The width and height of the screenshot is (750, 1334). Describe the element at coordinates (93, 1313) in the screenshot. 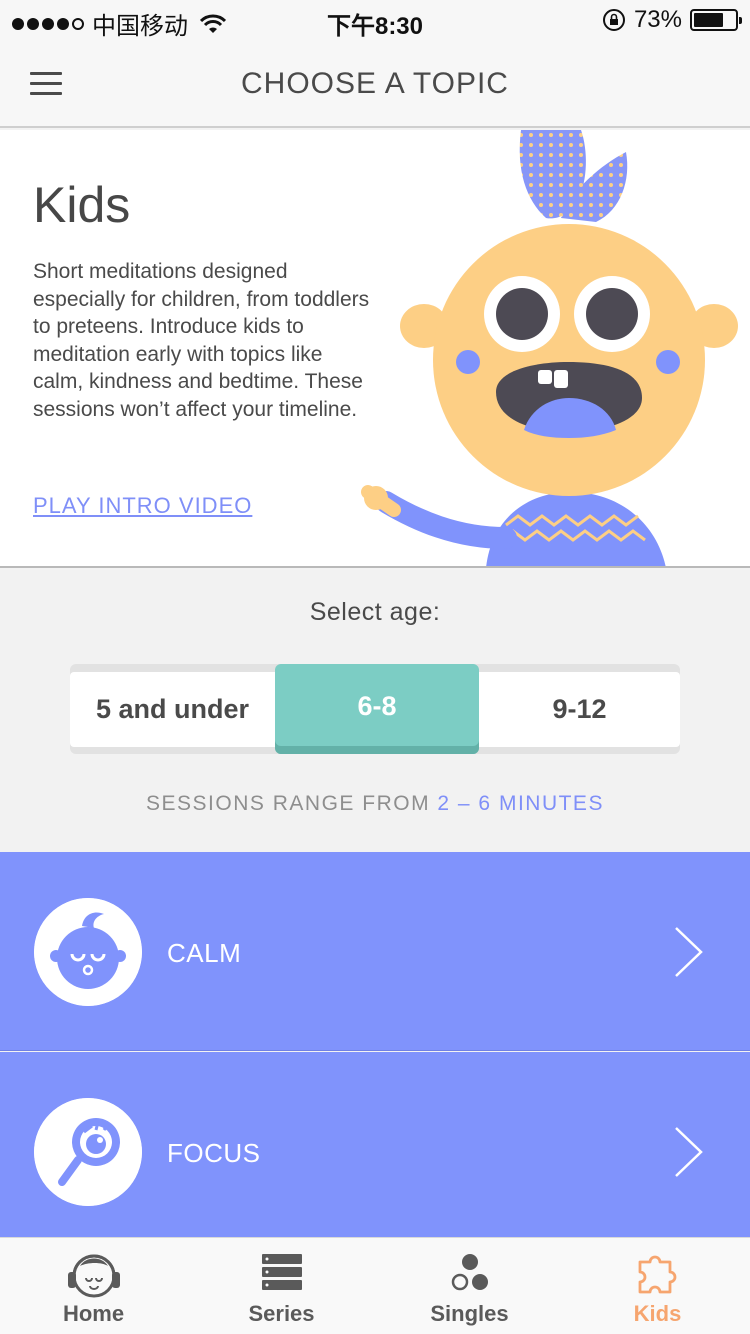

I see `tab-label-home: Home` at that location.